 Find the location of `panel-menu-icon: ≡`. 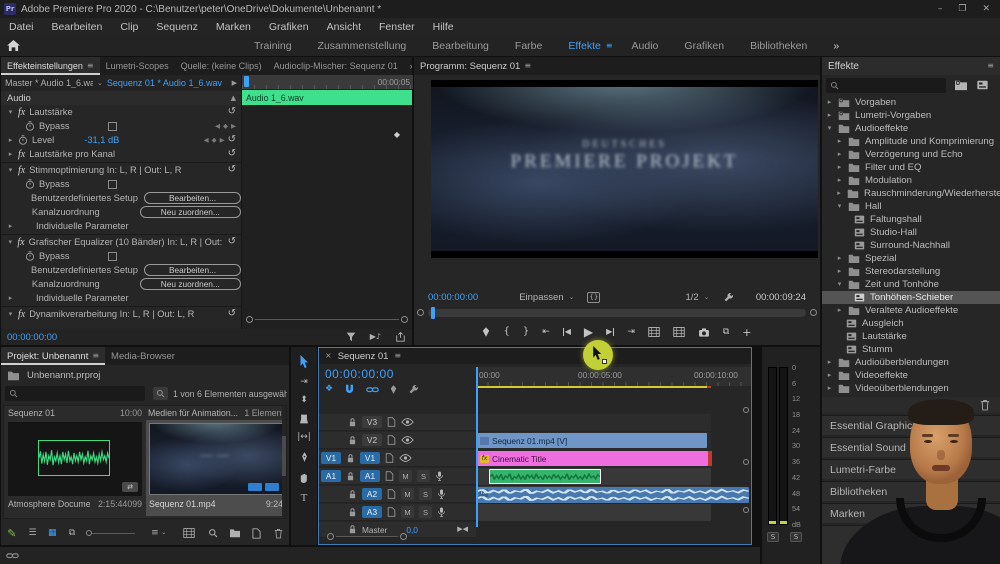

panel-menu-icon: ≡ is located at coordinates (397, 356).